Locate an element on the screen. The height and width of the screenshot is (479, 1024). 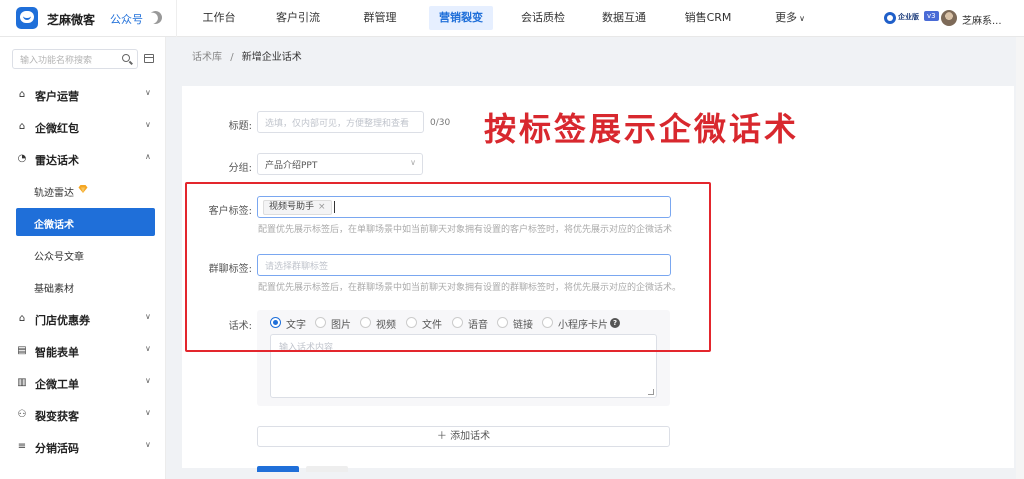
nav-item-sales-crm: 销售CRM is located at coordinates (708, 18).